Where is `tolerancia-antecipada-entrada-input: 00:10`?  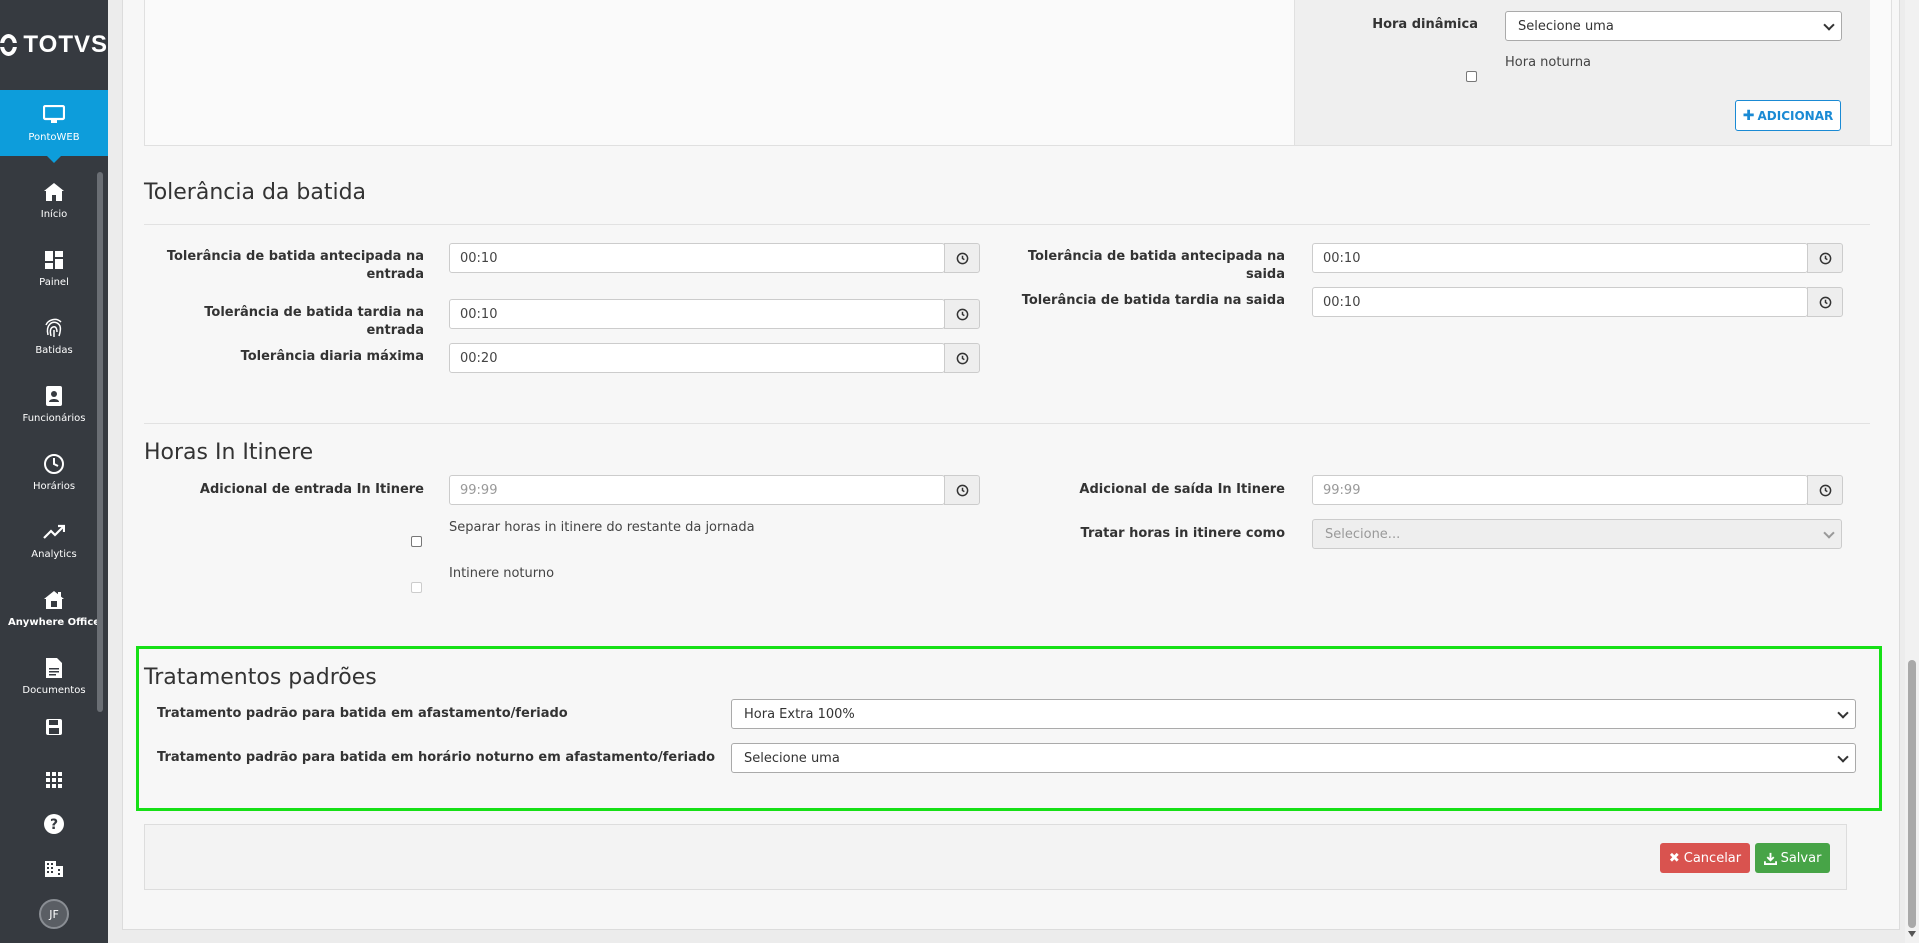 tolerancia-antecipada-entrada-input: 00:10 is located at coordinates (697, 258).